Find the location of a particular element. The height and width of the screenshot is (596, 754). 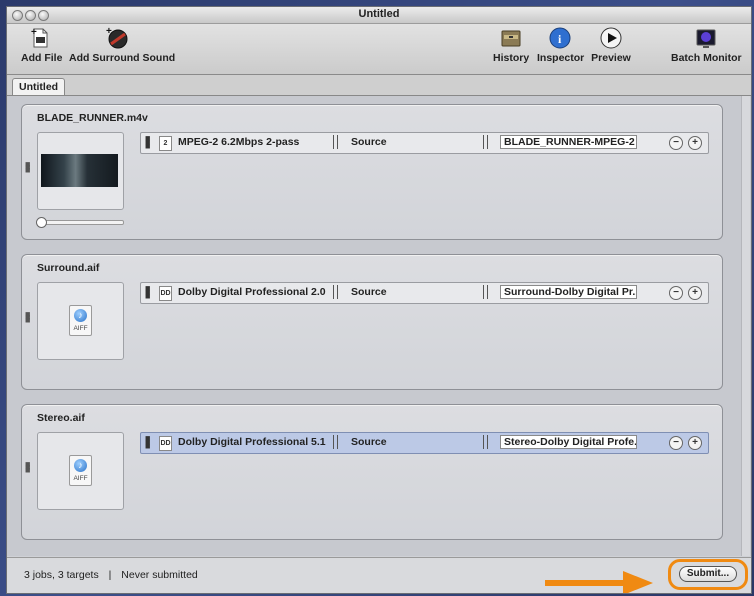

job-thumbnail is located at coordinates (80, 171).